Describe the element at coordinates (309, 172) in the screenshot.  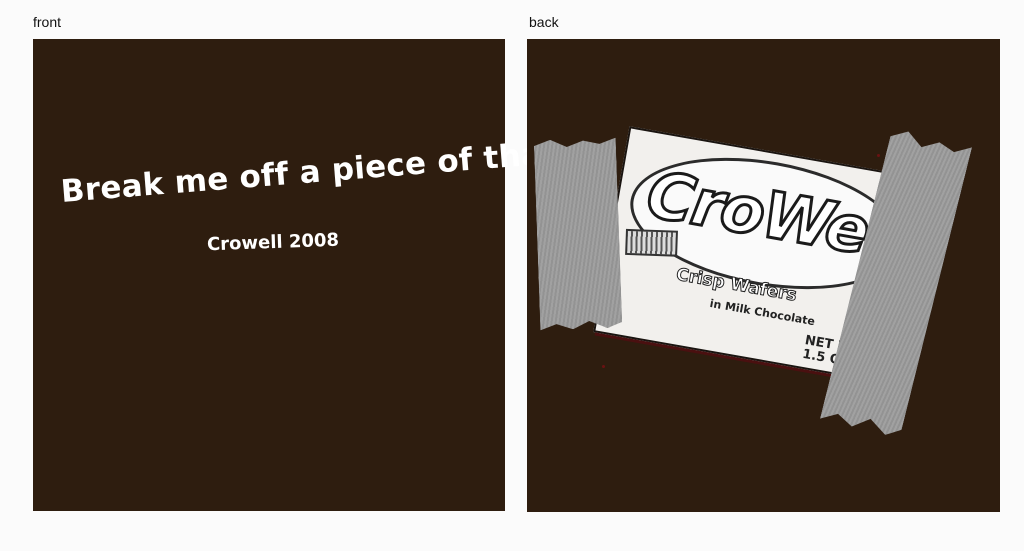
I see `tagline: Break me off a piece of that` at that location.